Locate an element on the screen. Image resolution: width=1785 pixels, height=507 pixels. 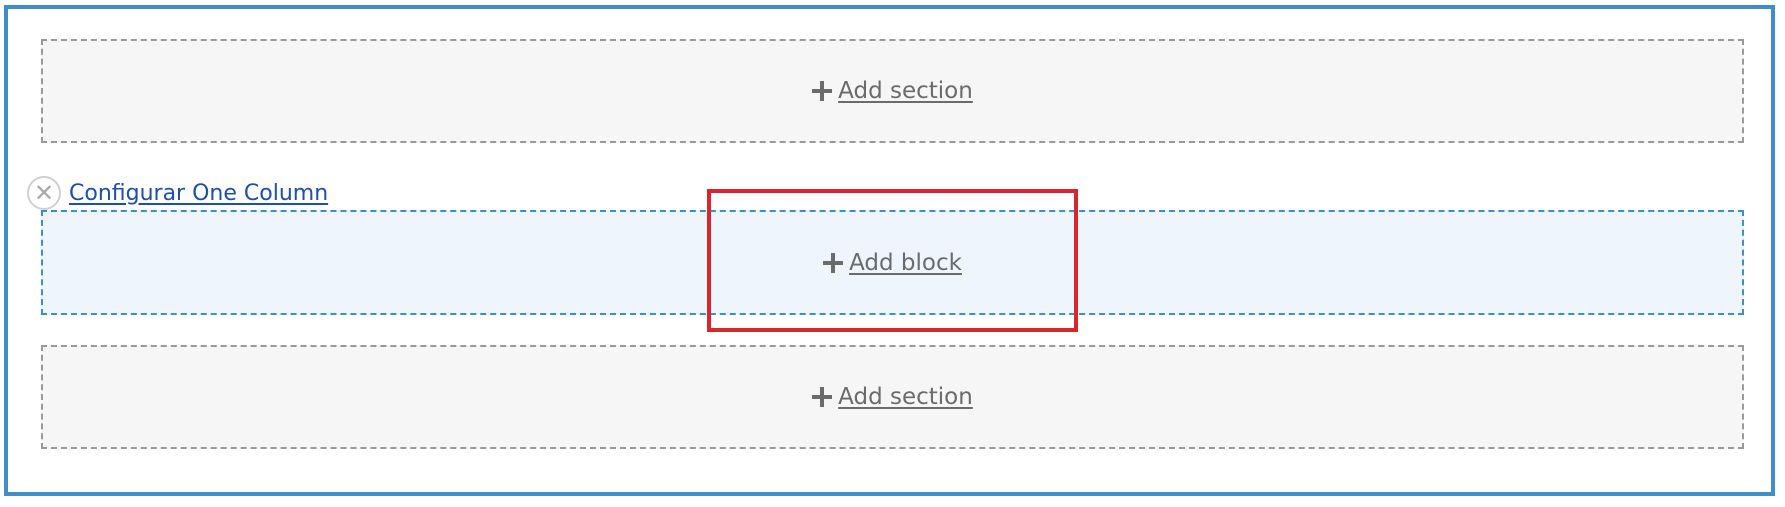
add-section-button-top: Add section is located at coordinates (892, 91).